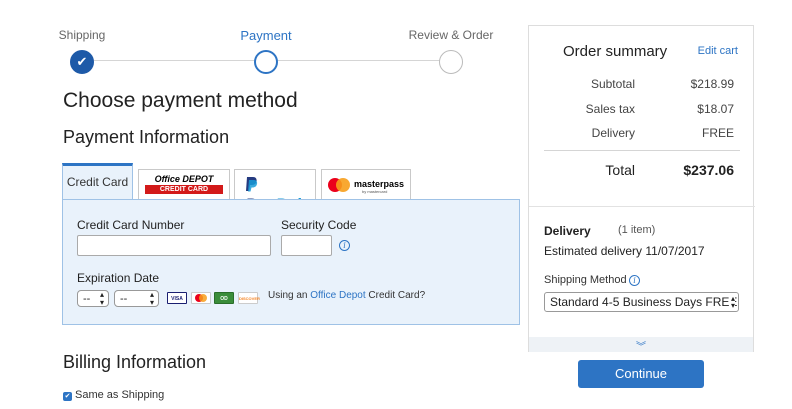 The height and width of the screenshot is (409, 792). Describe the element at coordinates (180, 100) in the screenshot. I see `page-title: Choose payment method` at that location.